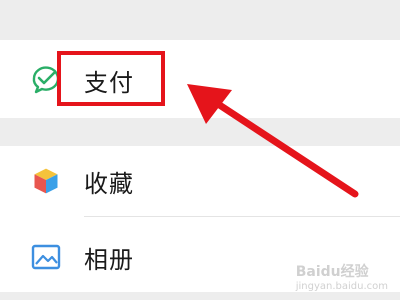 The image size is (400, 300). I want to click on favorites-cube-icon, so click(46, 181).